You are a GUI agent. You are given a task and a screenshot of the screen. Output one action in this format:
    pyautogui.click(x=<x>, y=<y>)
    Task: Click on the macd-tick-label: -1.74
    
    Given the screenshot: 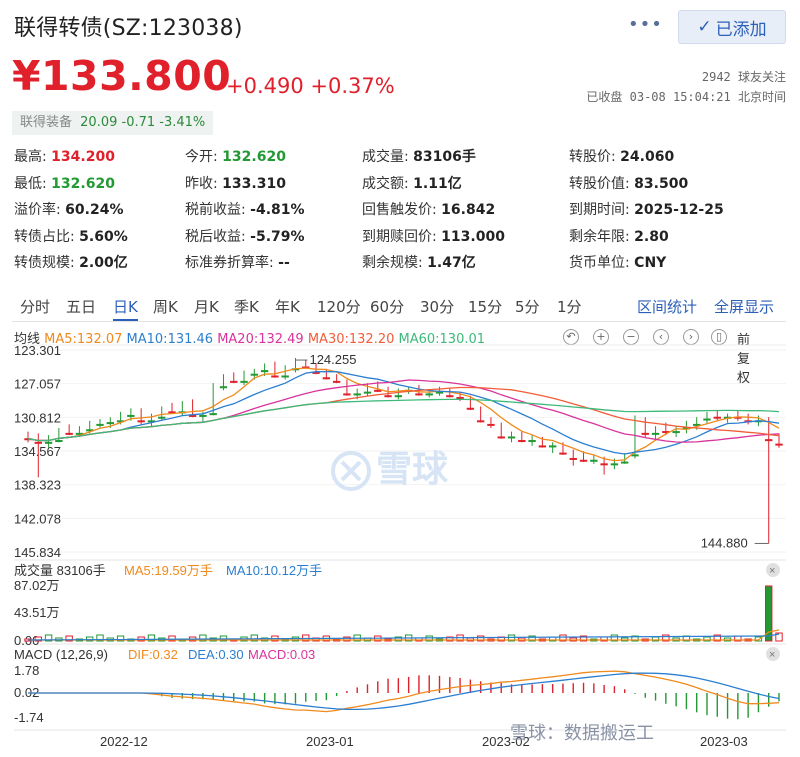 What is the action you would take?
    pyautogui.click(x=29, y=717)
    